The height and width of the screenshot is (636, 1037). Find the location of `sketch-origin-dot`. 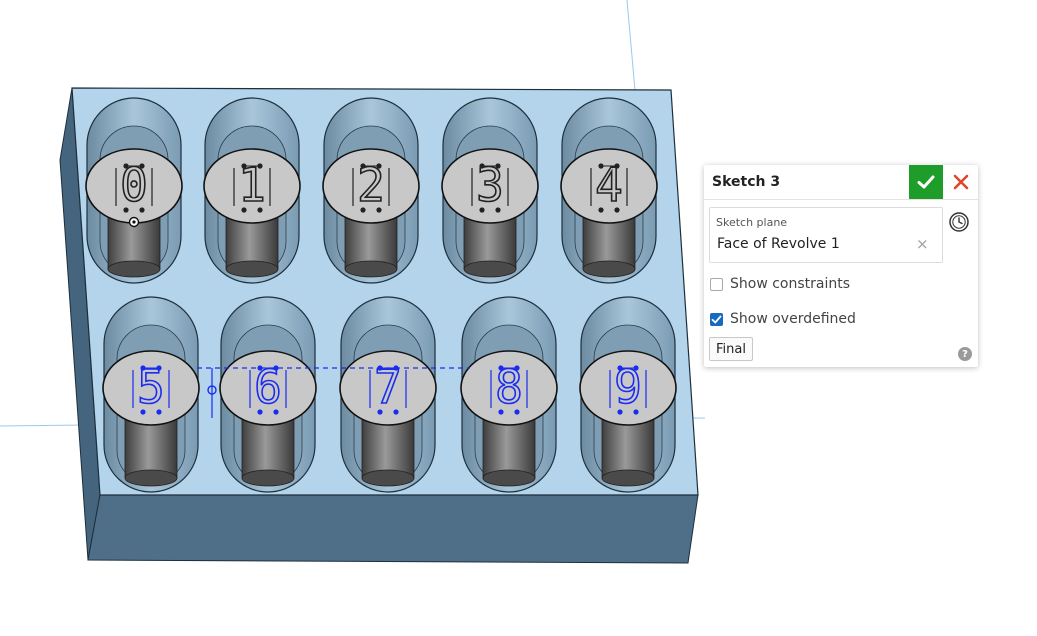

sketch-origin-dot is located at coordinates (134, 222).